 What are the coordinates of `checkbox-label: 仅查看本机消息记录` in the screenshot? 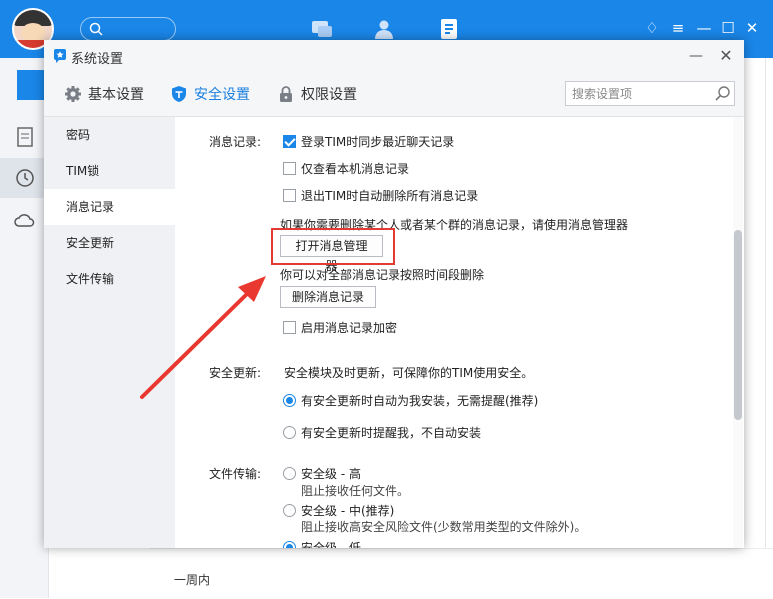 It's located at (355, 169).